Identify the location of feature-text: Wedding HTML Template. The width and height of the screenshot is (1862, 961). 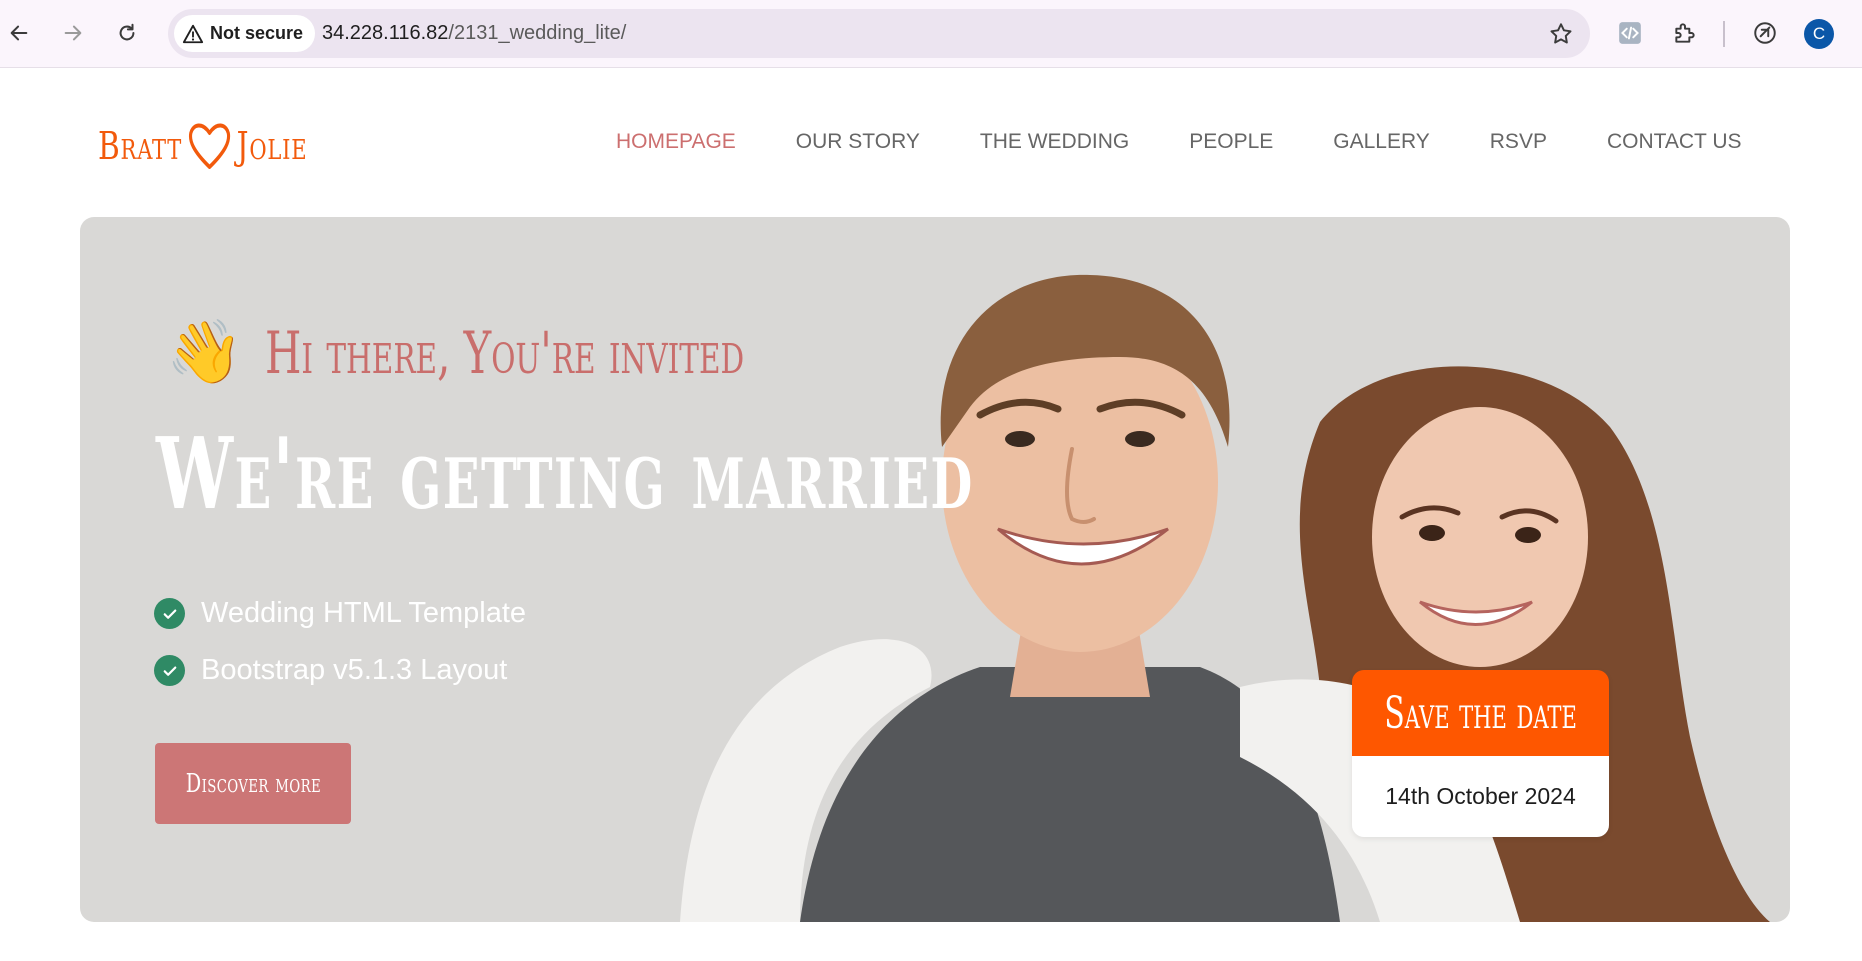
(364, 613).